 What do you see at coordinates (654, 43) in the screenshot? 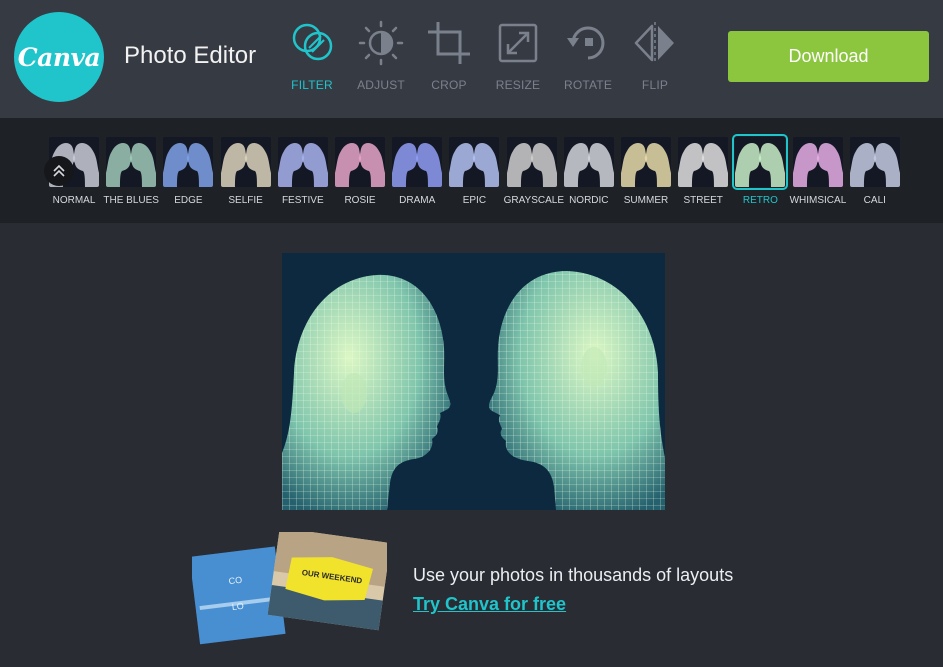
I see `flip-icon` at bounding box center [654, 43].